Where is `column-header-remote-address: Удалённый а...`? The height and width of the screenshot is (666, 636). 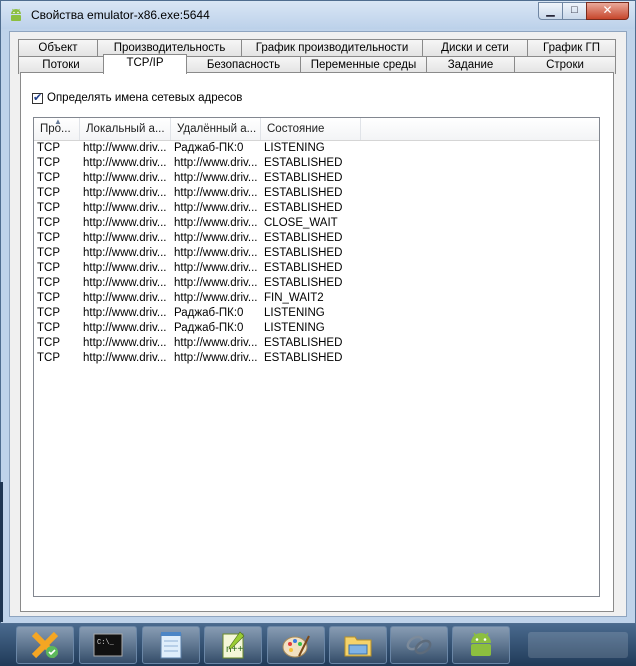 column-header-remote-address: Удалённый а... is located at coordinates (216, 129).